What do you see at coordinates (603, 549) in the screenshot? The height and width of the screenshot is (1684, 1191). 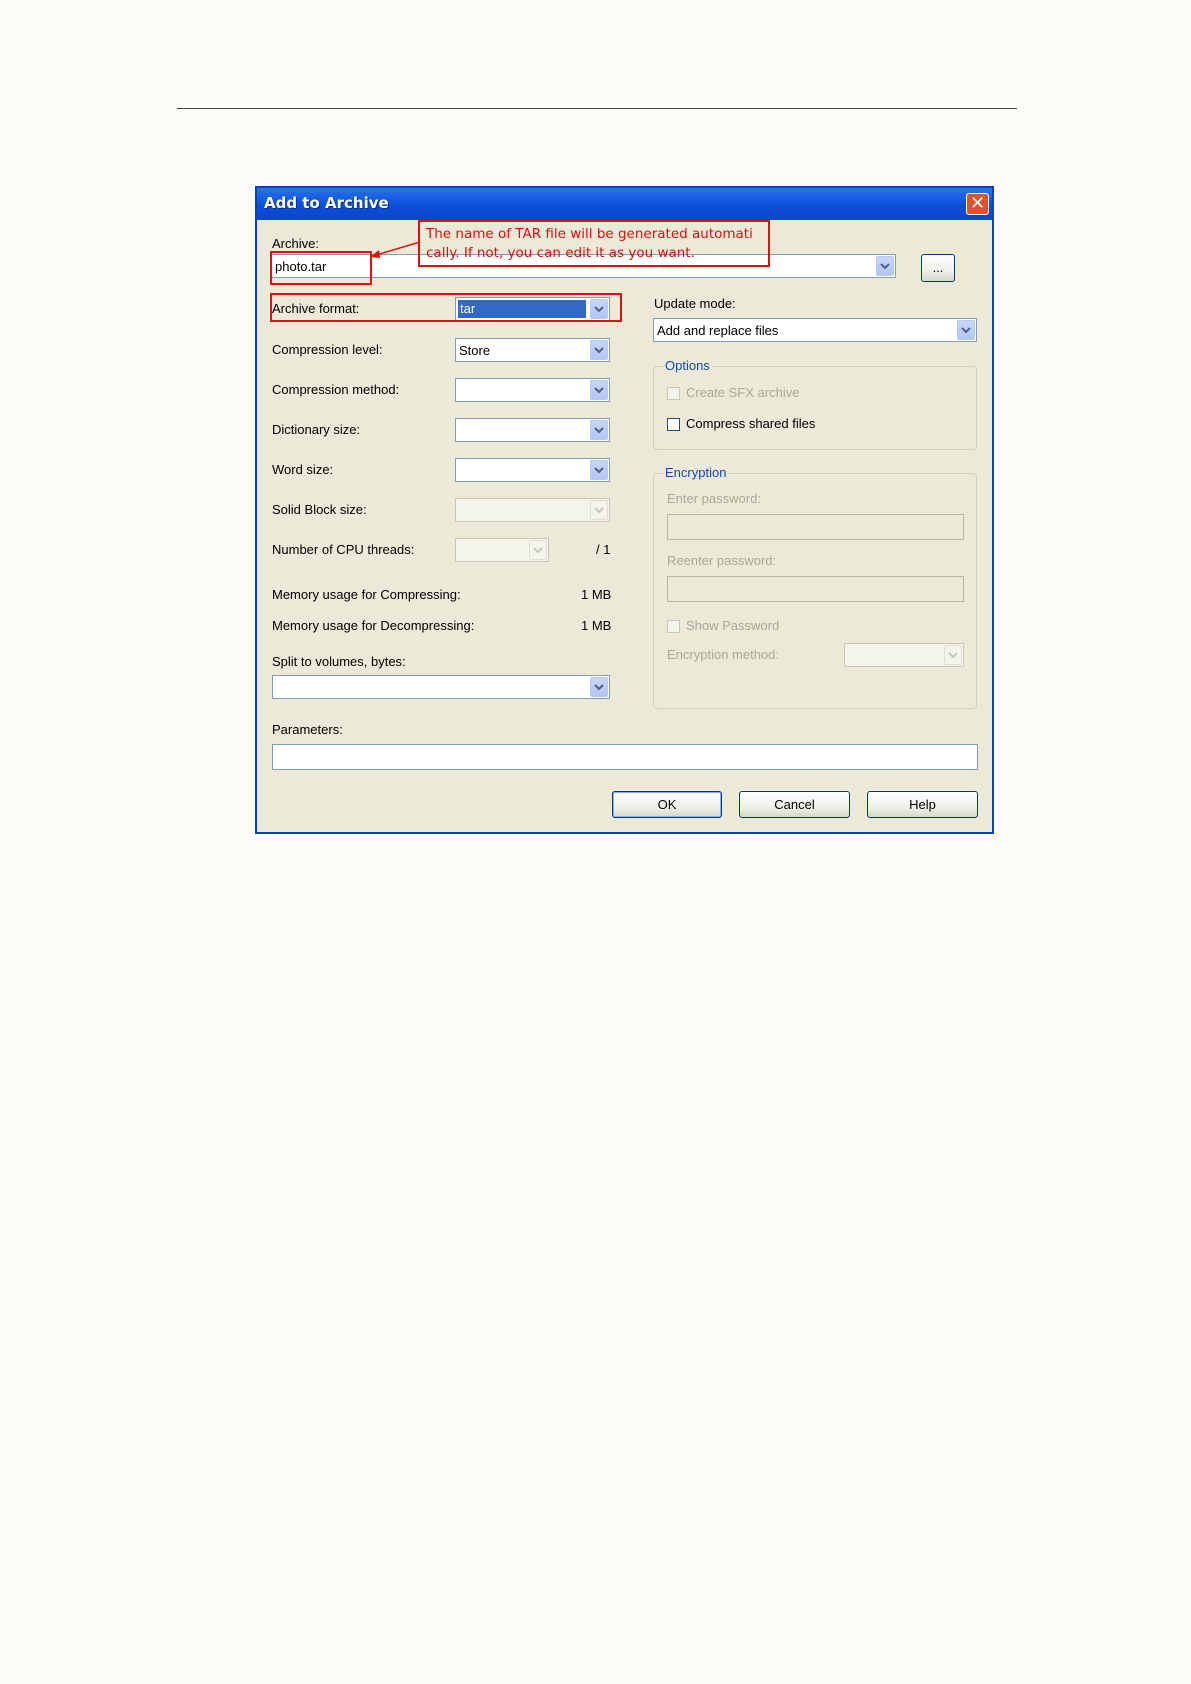 I see `cpu-threads-max: / 1` at bounding box center [603, 549].